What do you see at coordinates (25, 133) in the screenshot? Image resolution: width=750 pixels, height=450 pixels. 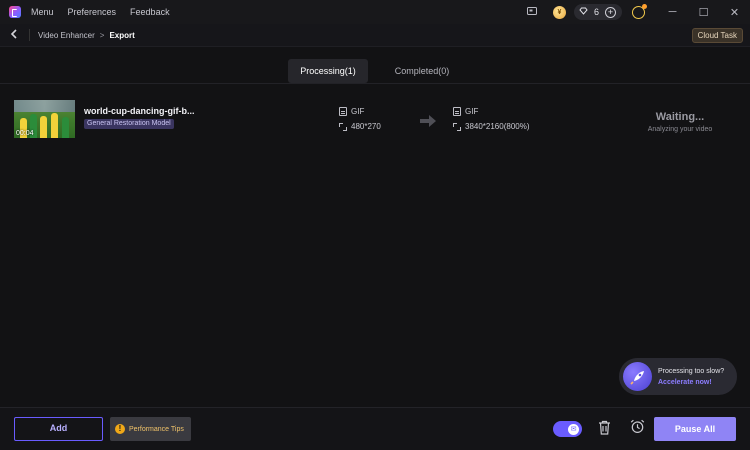 I see `video-duration: 00:04` at bounding box center [25, 133].